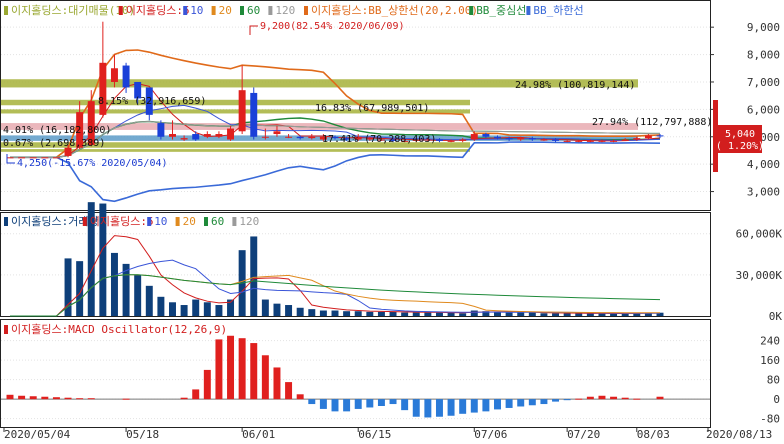  What do you see at coordinates (558, 10) in the screenshot?
I see `legend-label: BB_하한선` at bounding box center [558, 10].